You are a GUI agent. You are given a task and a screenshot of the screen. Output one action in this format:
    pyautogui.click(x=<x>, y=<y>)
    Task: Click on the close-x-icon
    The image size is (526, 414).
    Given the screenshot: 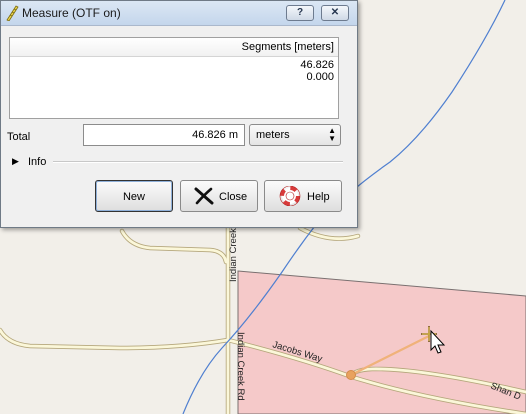 What is the action you would take?
    pyautogui.click(x=204, y=196)
    